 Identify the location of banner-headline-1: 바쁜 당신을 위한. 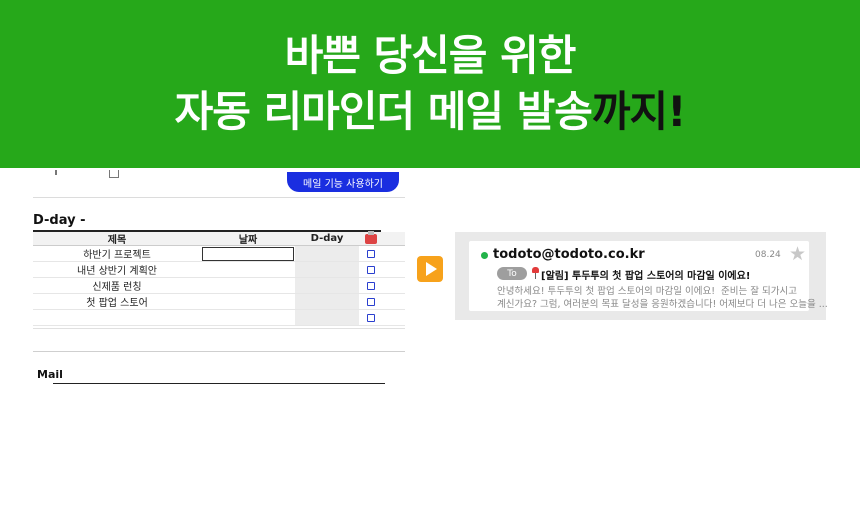
(430, 55).